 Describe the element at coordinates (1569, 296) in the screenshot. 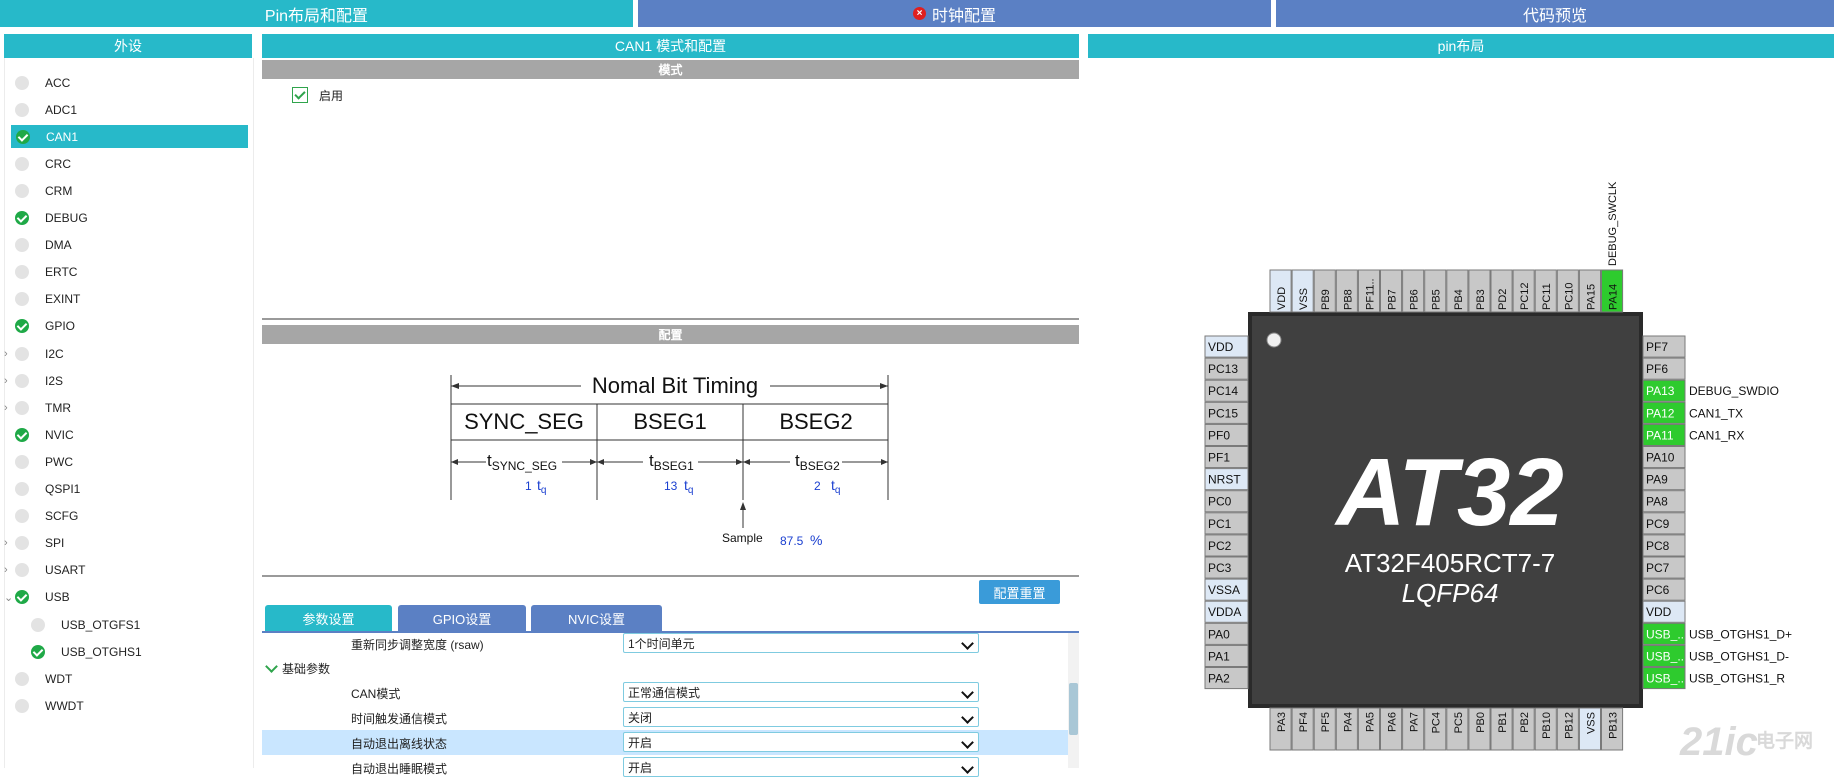

I see `pin-label: PC10` at that location.